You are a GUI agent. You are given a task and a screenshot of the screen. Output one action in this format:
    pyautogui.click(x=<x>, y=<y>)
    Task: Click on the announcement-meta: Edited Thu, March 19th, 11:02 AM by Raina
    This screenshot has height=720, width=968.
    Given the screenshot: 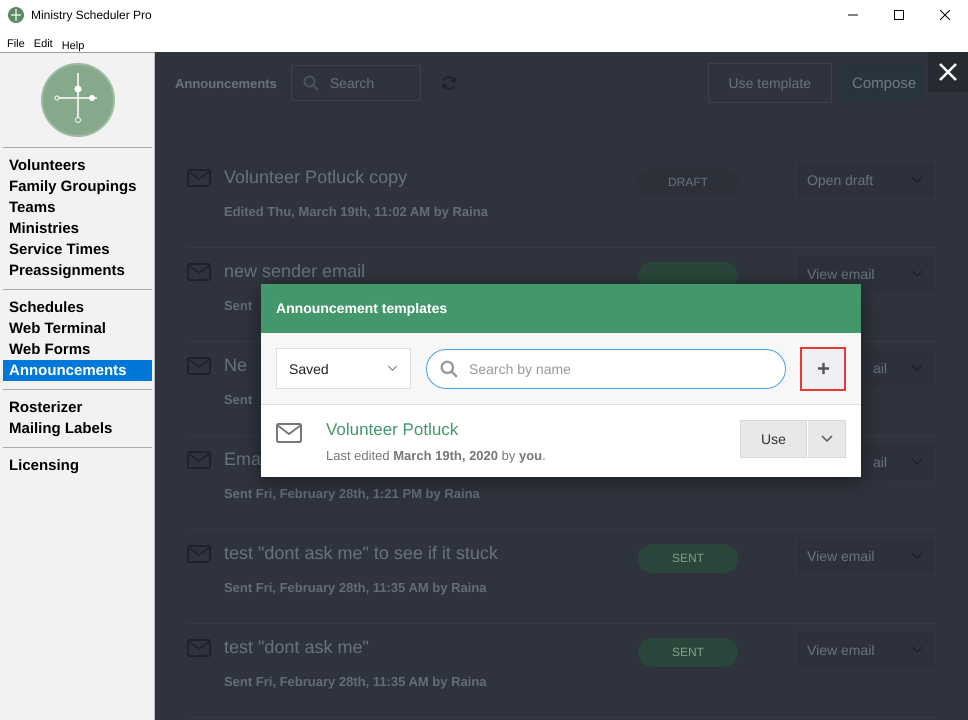 What is the action you would take?
    pyautogui.click(x=356, y=211)
    